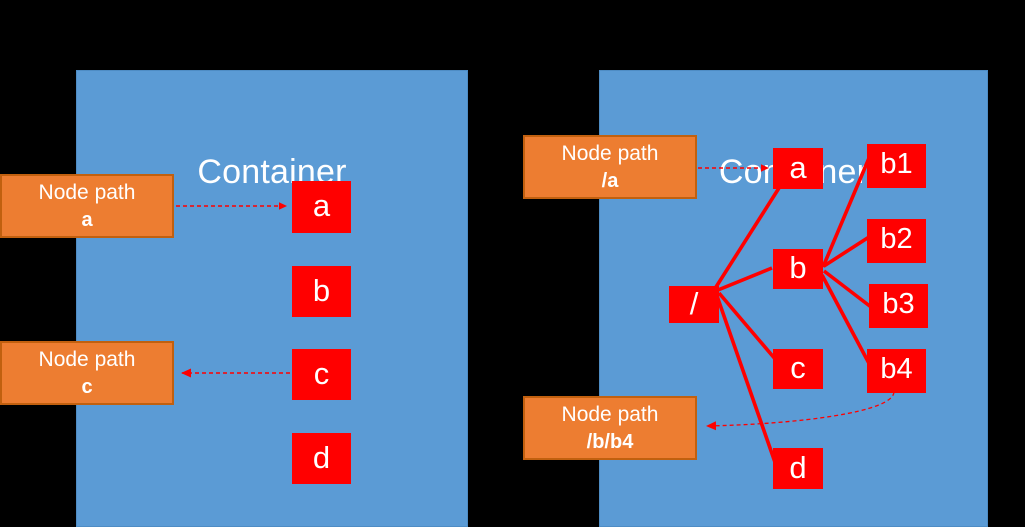  What do you see at coordinates (610, 415) in the screenshot?
I see `right-callout-b4-line1: Node path` at bounding box center [610, 415].